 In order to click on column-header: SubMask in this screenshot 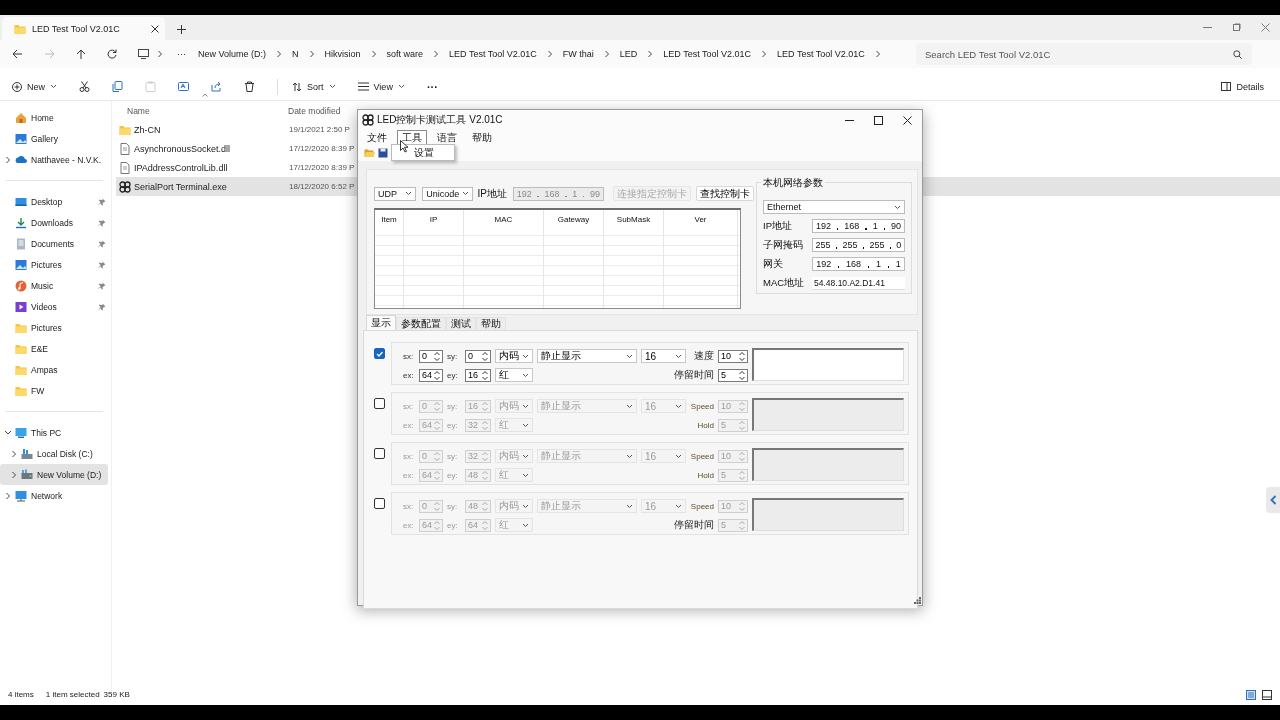, I will do `click(633, 219)`.